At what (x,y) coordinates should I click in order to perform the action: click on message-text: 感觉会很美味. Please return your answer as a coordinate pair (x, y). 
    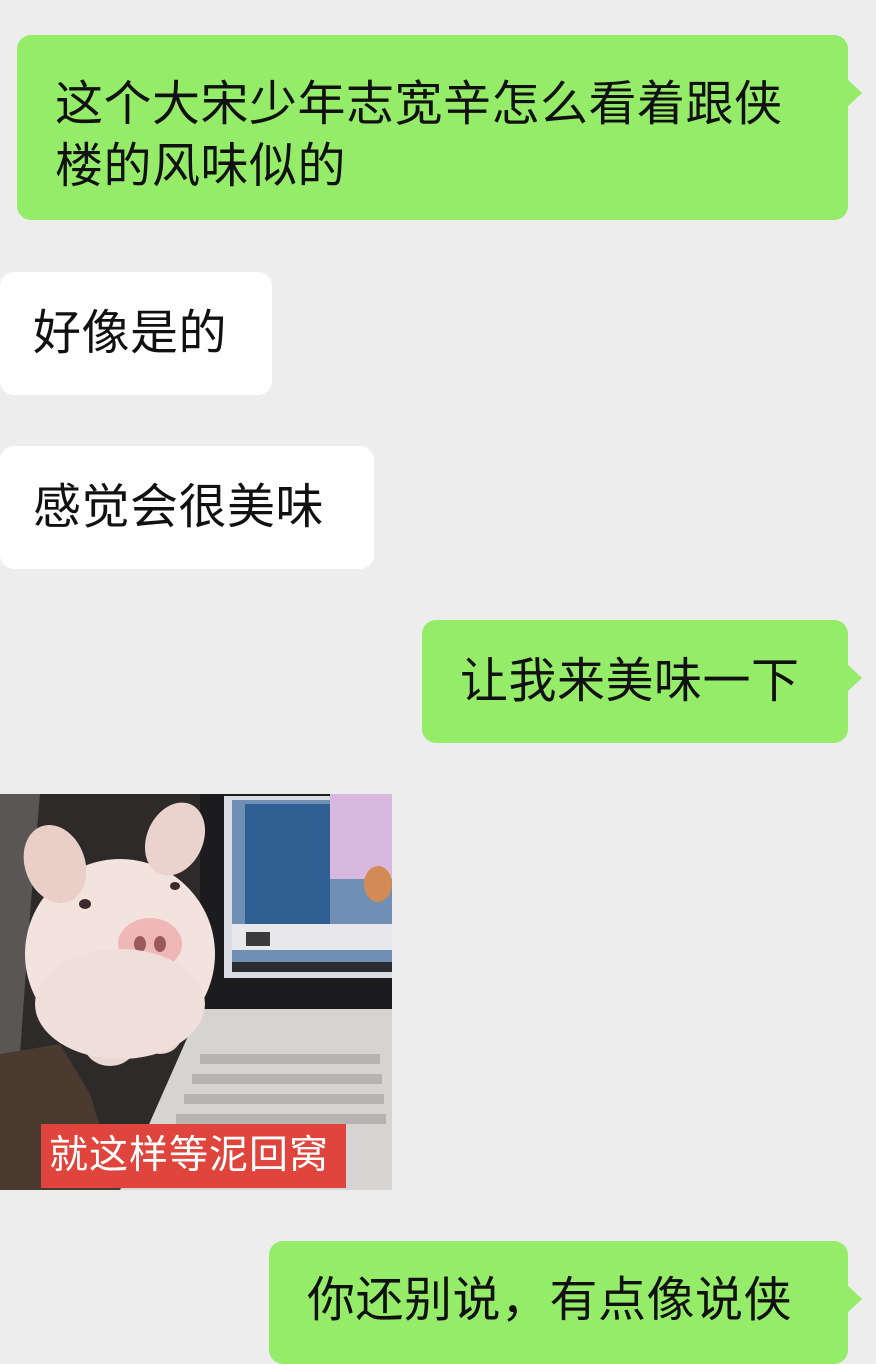
    Looking at the image, I should click on (179, 507).